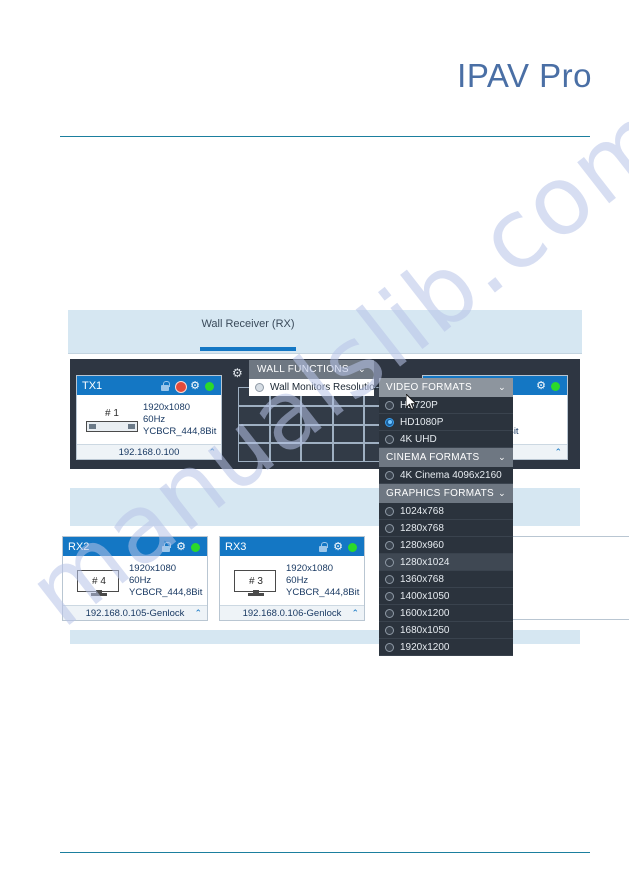  What do you see at coordinates (418, 439) in the screenshot?
I see `menu-item-label: 4K UHD` at bounding box center [418, 439].